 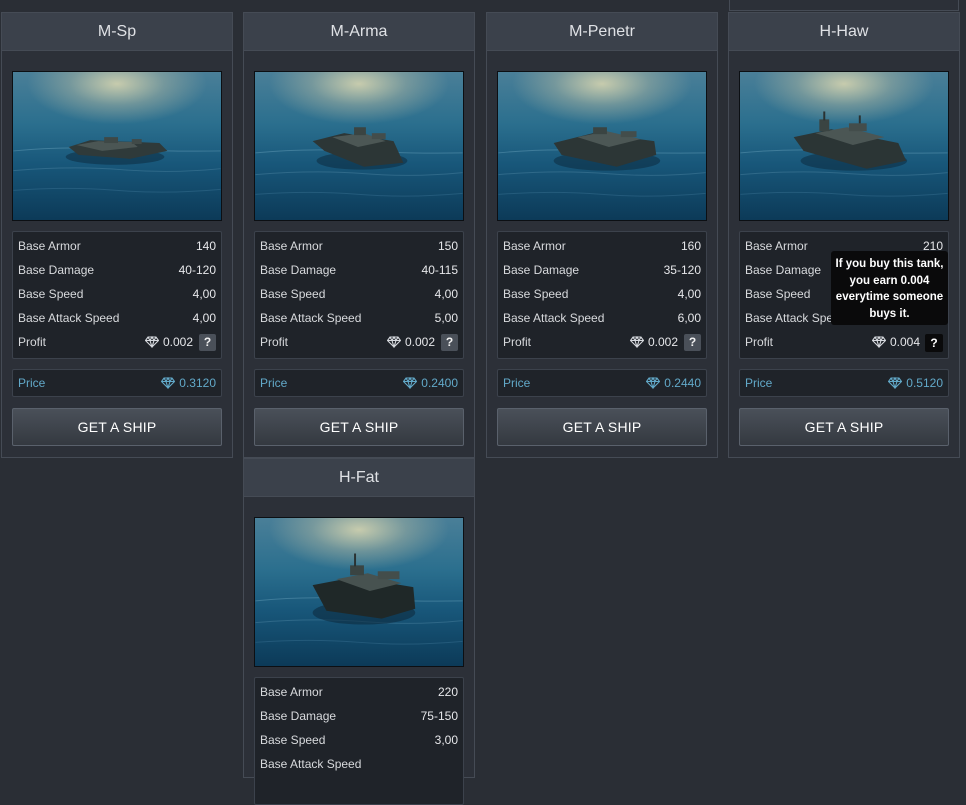 I want to click on stat-base-armor: Base Armor 160, so click(x=602, y=246).